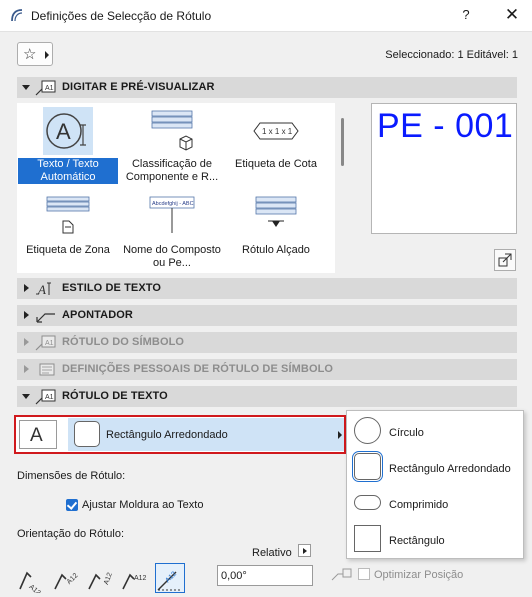  What do you see at coordinates (342, 142) in the screenshot?
I see `list-scrollbar` at bounding box center [342, 142].